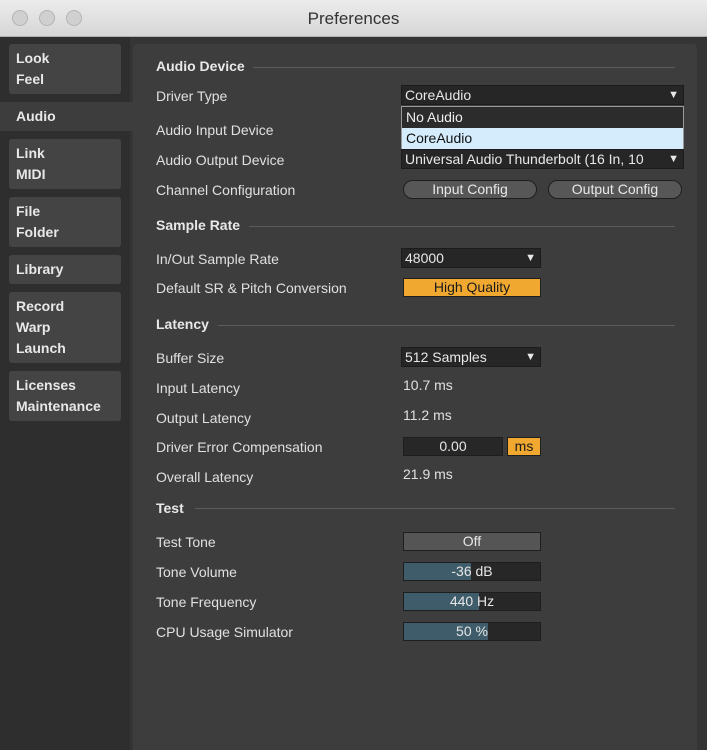 This screenshot has width=707, height=750. I want to click on tone-frequency-label: Tone Frequency, so click(206, 602).